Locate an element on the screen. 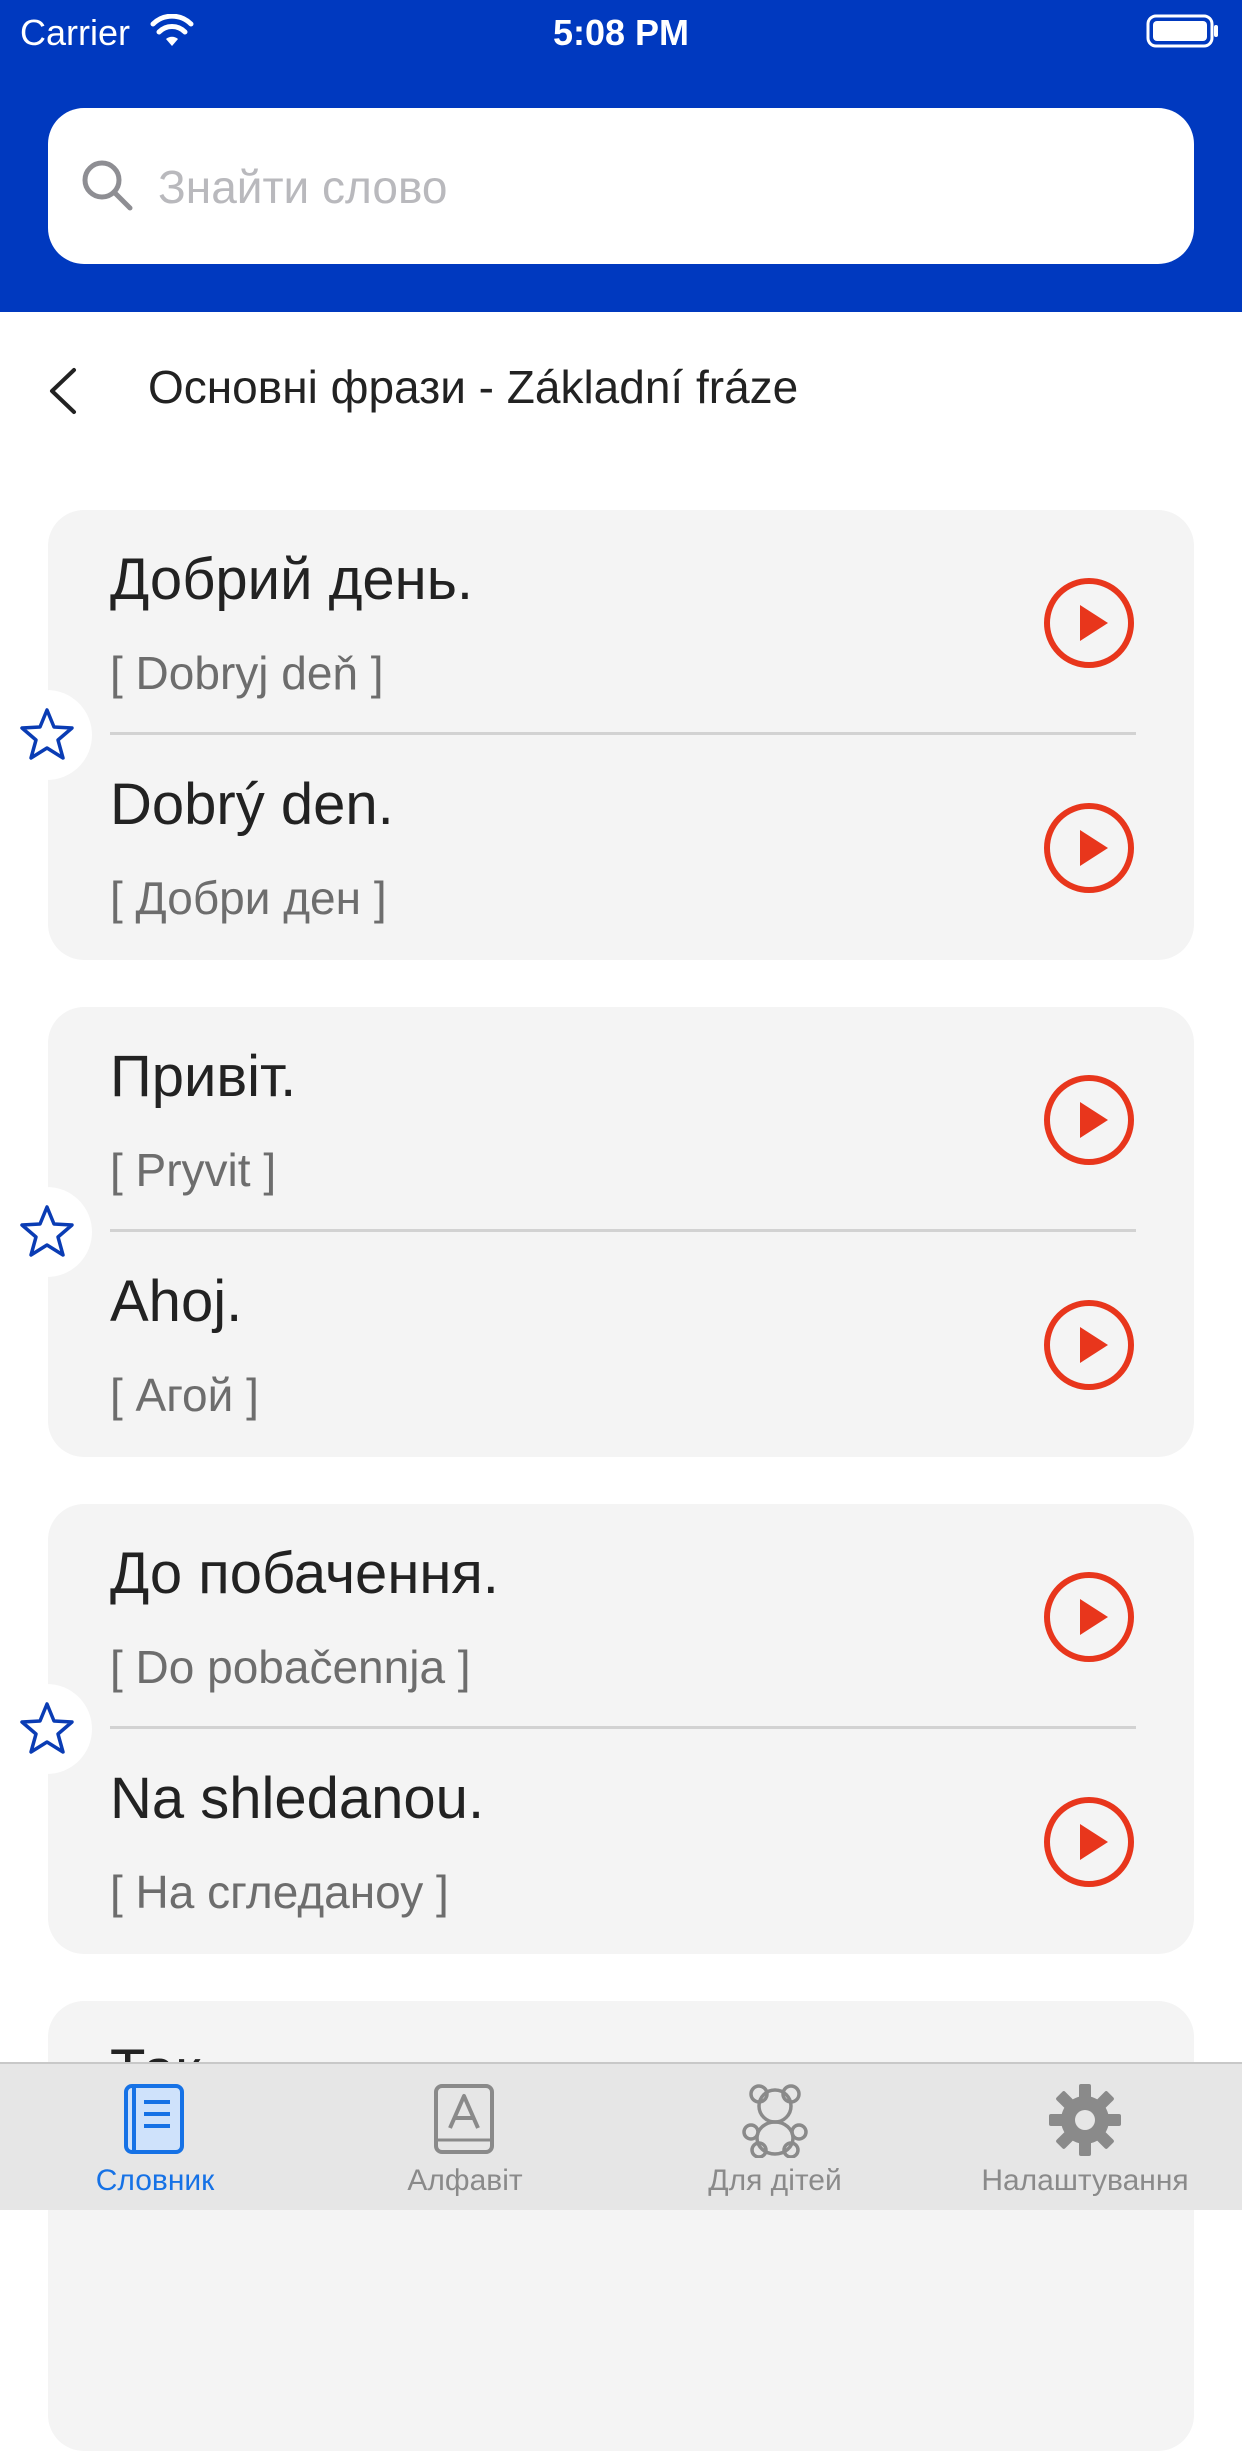  phrase-row-czech: Dobrý den. [ Добри ден ] is located at coordinates (621, 847).